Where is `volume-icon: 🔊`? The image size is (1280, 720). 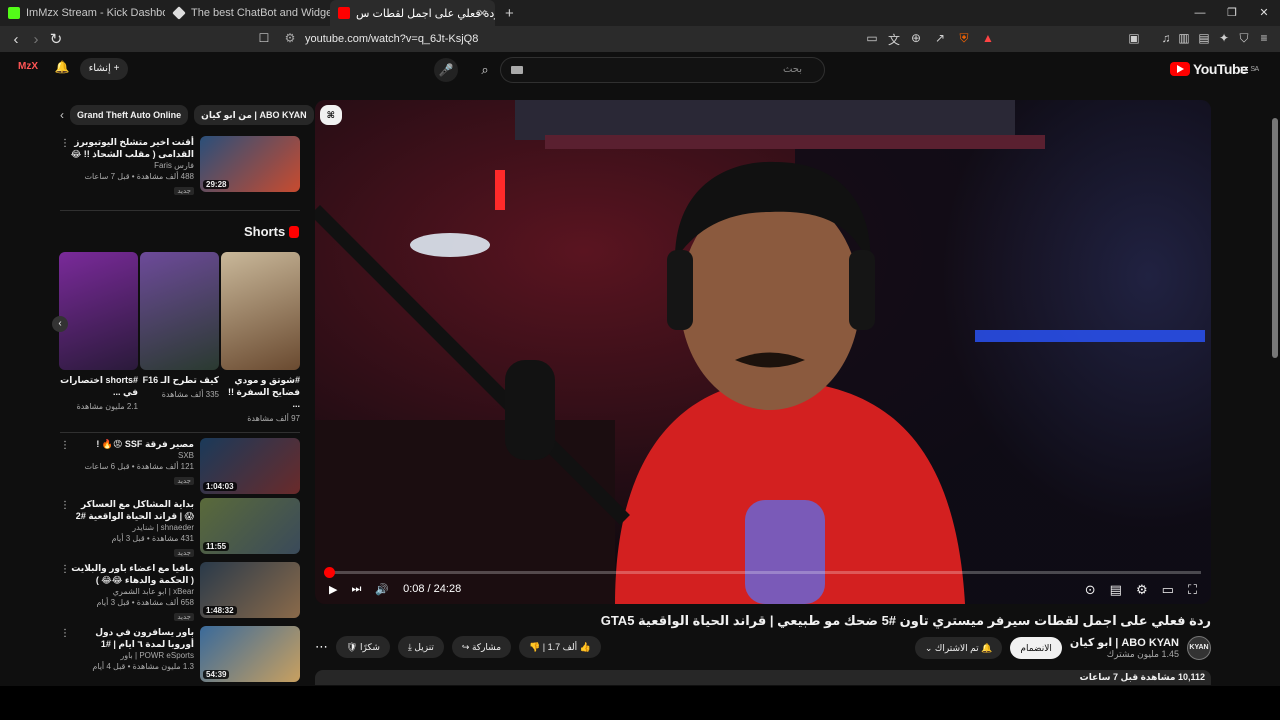
volume-icon: 🔊 is located at coordinates (382, 589).